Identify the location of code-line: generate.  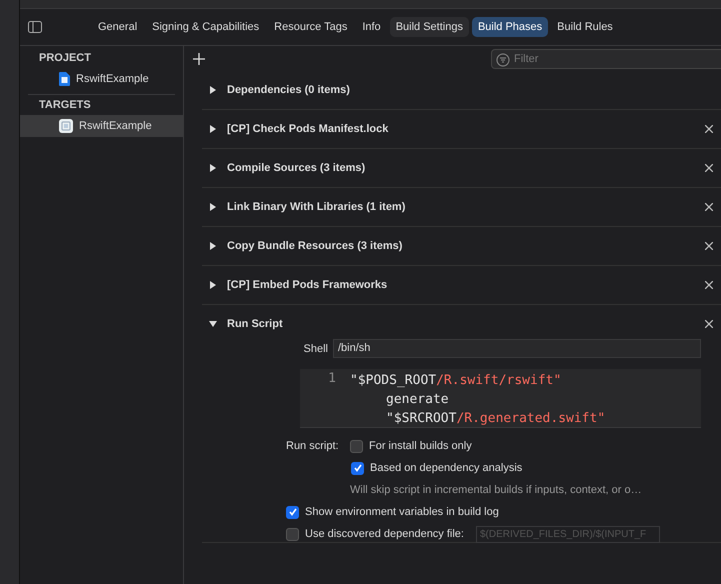
(417, 400).